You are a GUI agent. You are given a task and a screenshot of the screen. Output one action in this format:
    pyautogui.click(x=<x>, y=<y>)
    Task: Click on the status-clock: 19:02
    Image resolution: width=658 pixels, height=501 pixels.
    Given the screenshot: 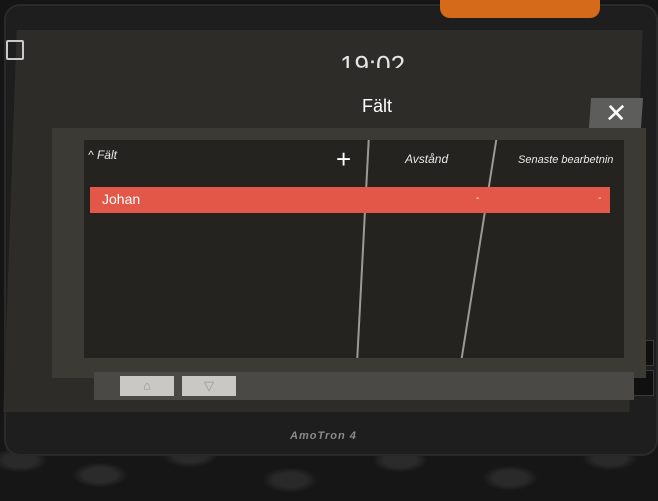 What is the action you would take?
    pyautogui.click(x=373, y=59)
    